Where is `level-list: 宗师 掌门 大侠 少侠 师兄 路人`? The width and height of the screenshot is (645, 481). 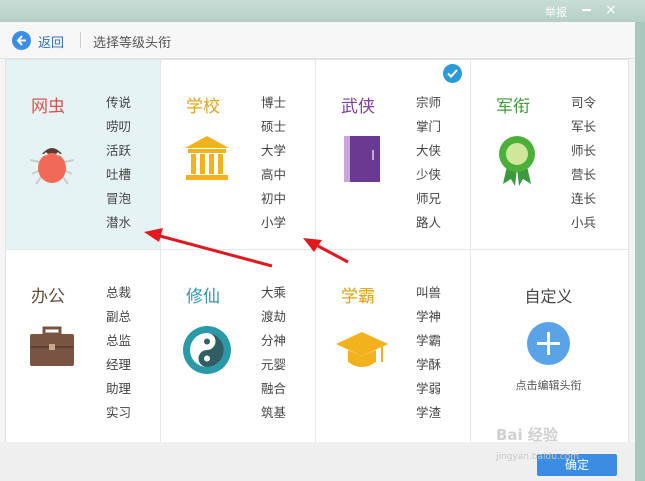 level-list: 宗师 掌门 大侠 少侠 师兄 路人 is located at coordinates (428, 166).